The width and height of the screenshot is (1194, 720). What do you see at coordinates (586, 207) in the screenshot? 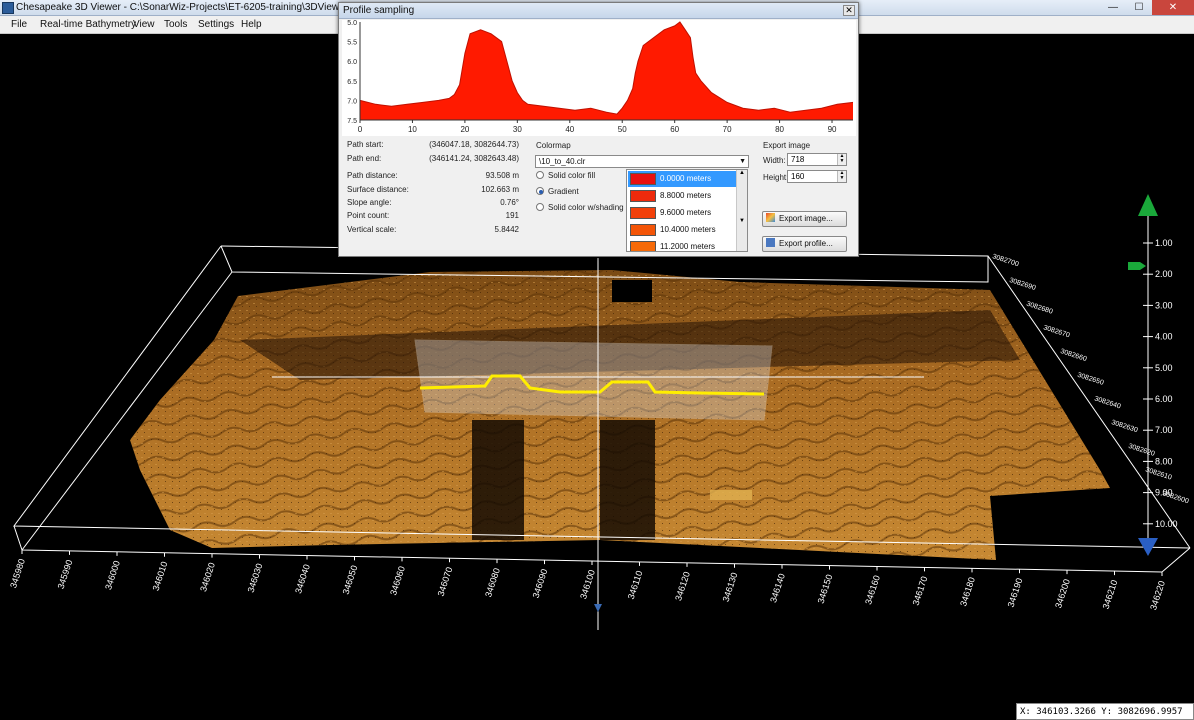
I see `radio-label: Solid color w/shading` at bounding box center [586, 207].